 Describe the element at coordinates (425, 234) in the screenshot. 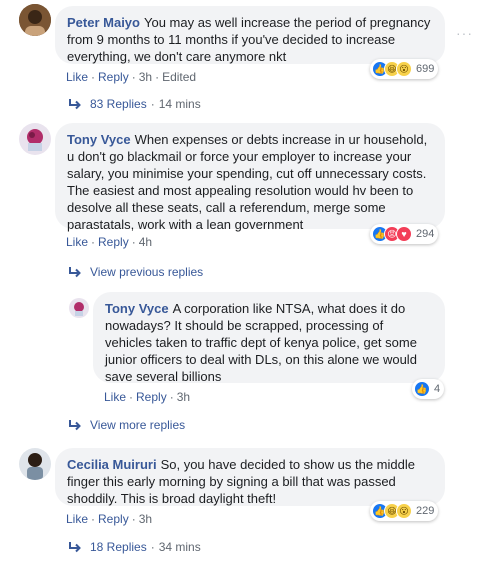

I see `reaction-count: 294` at that location.